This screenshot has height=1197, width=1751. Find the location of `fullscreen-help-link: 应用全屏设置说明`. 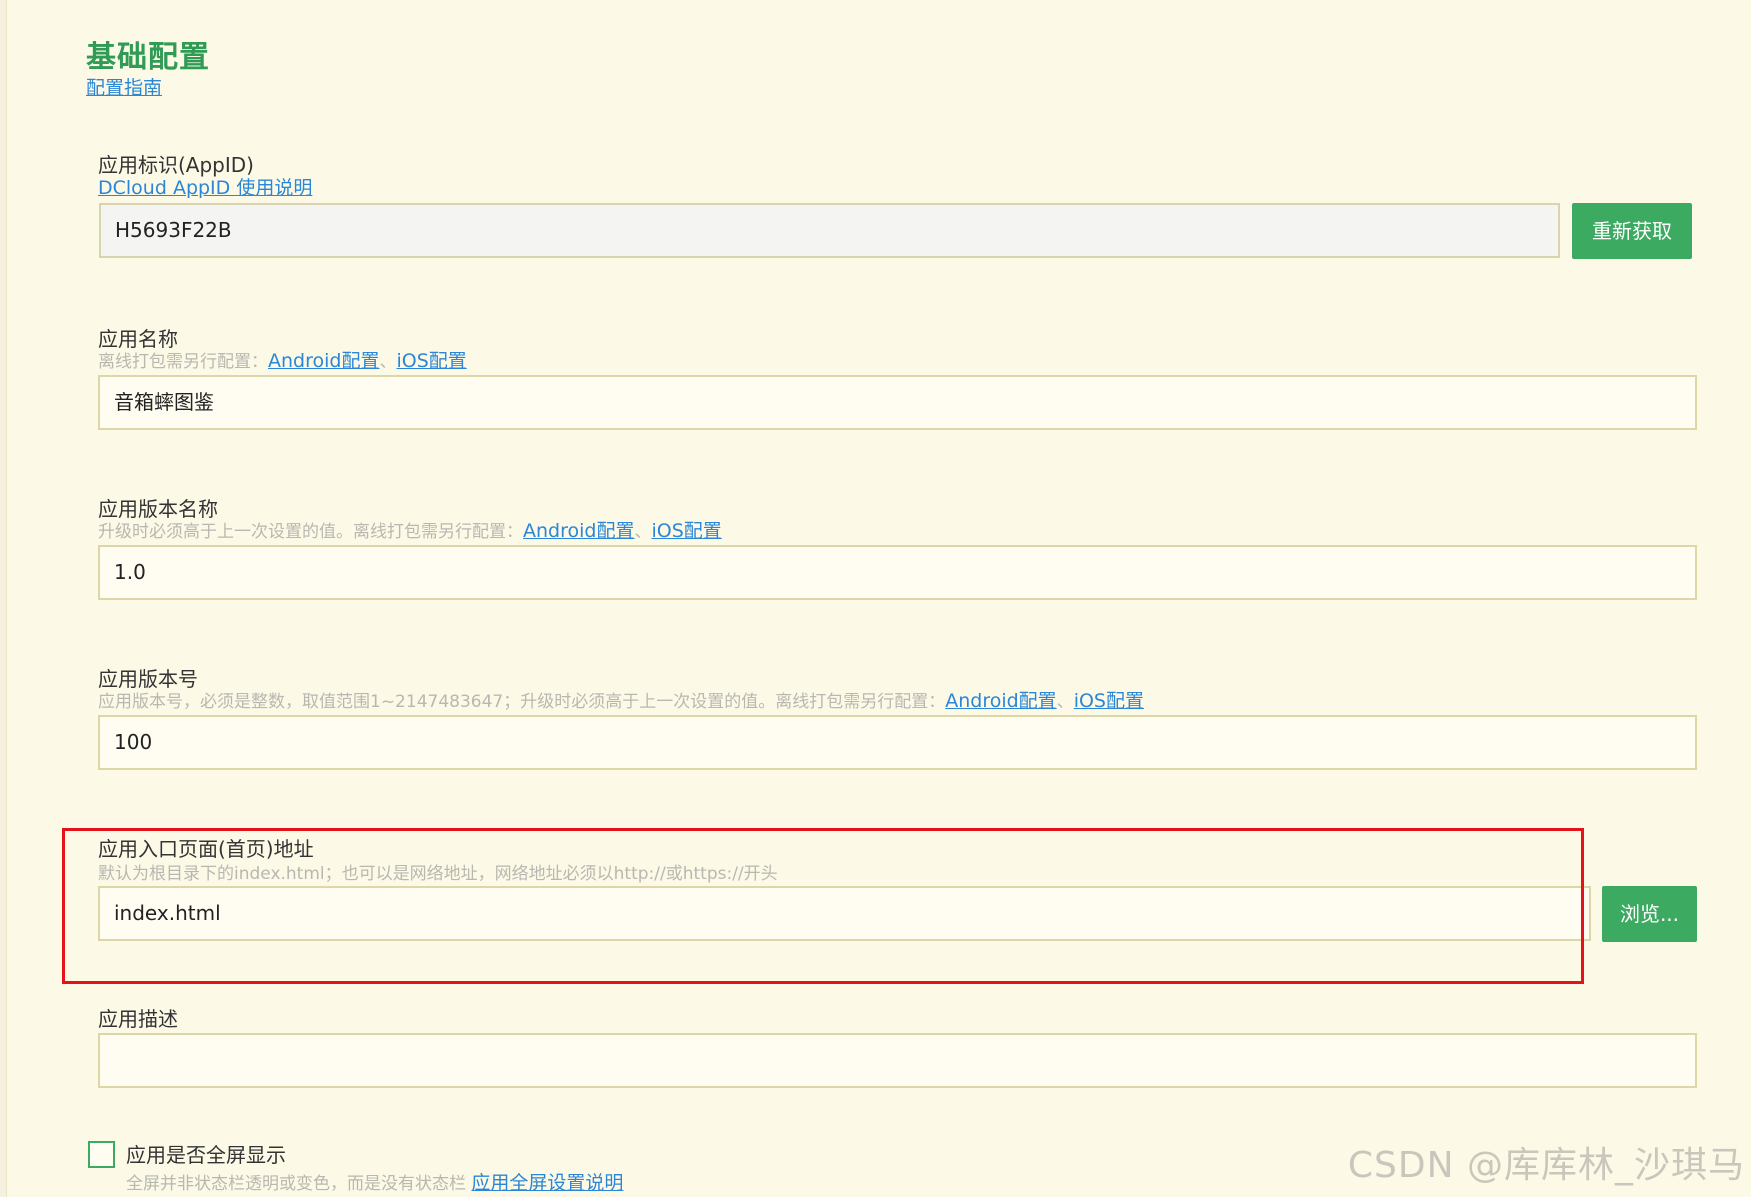

fullscreen-help-link: 应用全屏设置说明 is located at coordinates (547, 1183).